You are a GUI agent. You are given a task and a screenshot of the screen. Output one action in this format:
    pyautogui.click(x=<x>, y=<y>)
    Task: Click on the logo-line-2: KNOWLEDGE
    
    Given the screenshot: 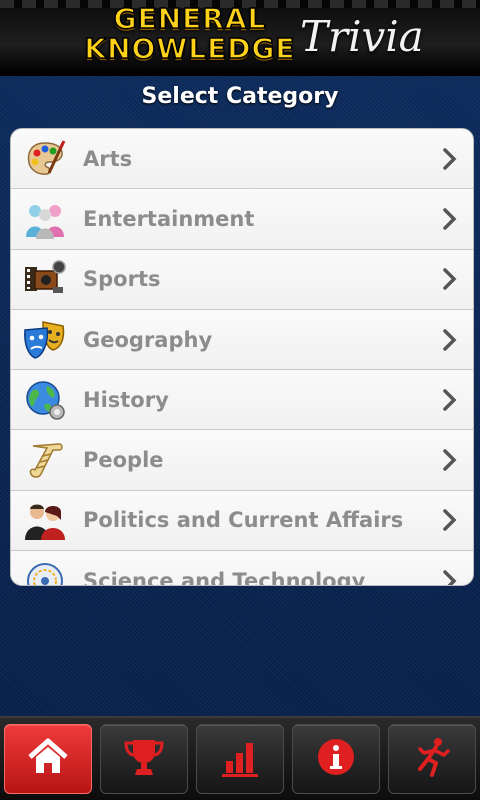 What is the action you would take?
    pyautogui.click(x=190, y=48)
    